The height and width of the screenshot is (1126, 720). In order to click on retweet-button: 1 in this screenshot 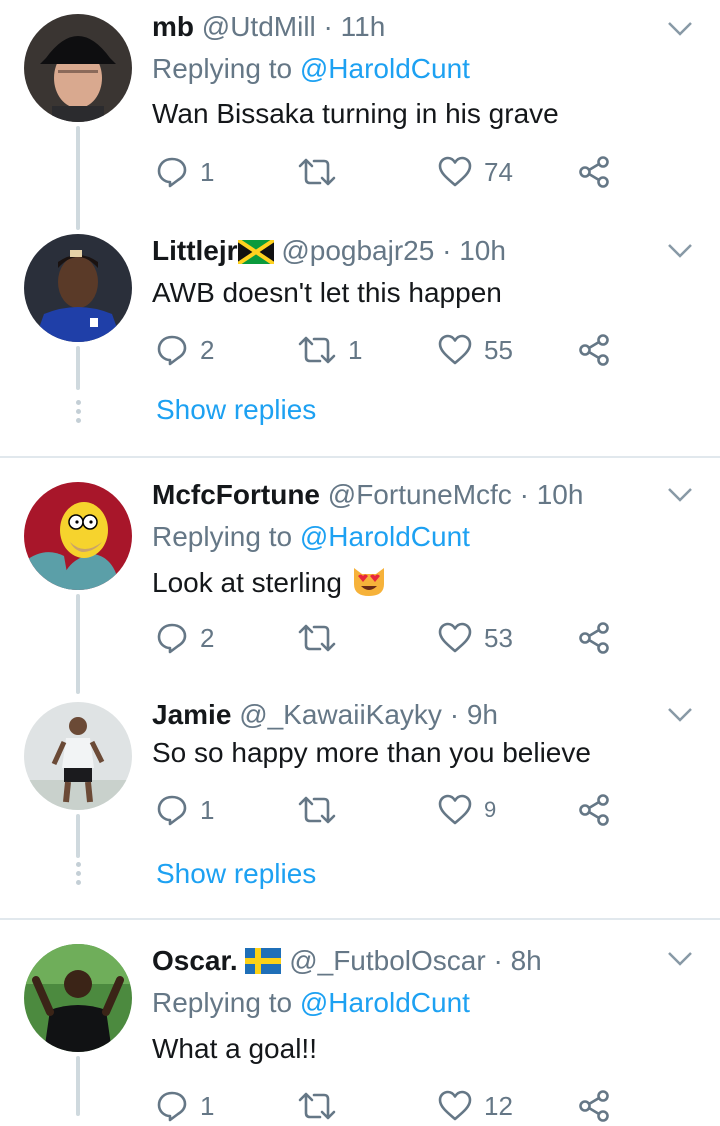, I will do `click(330, 350)`.